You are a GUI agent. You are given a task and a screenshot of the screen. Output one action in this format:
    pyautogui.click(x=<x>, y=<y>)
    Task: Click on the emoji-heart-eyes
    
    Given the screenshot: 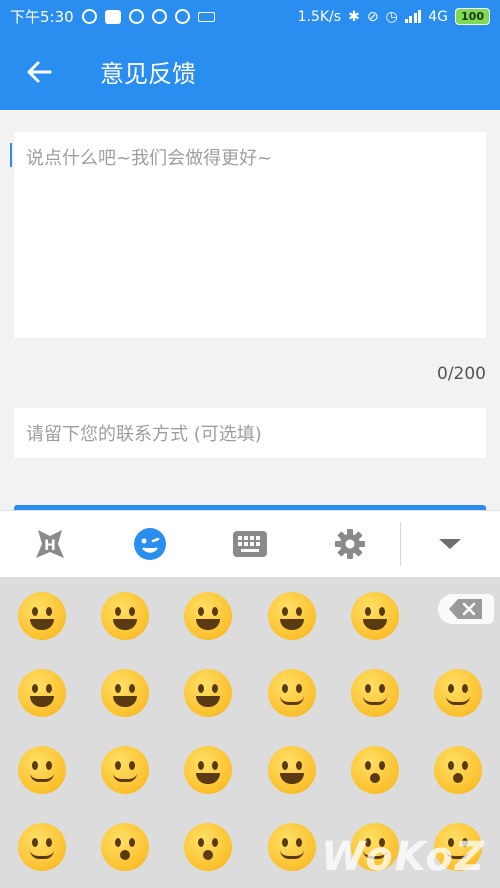 What is the action you would take?
    pyautogui.click(x=207, y=770)
    